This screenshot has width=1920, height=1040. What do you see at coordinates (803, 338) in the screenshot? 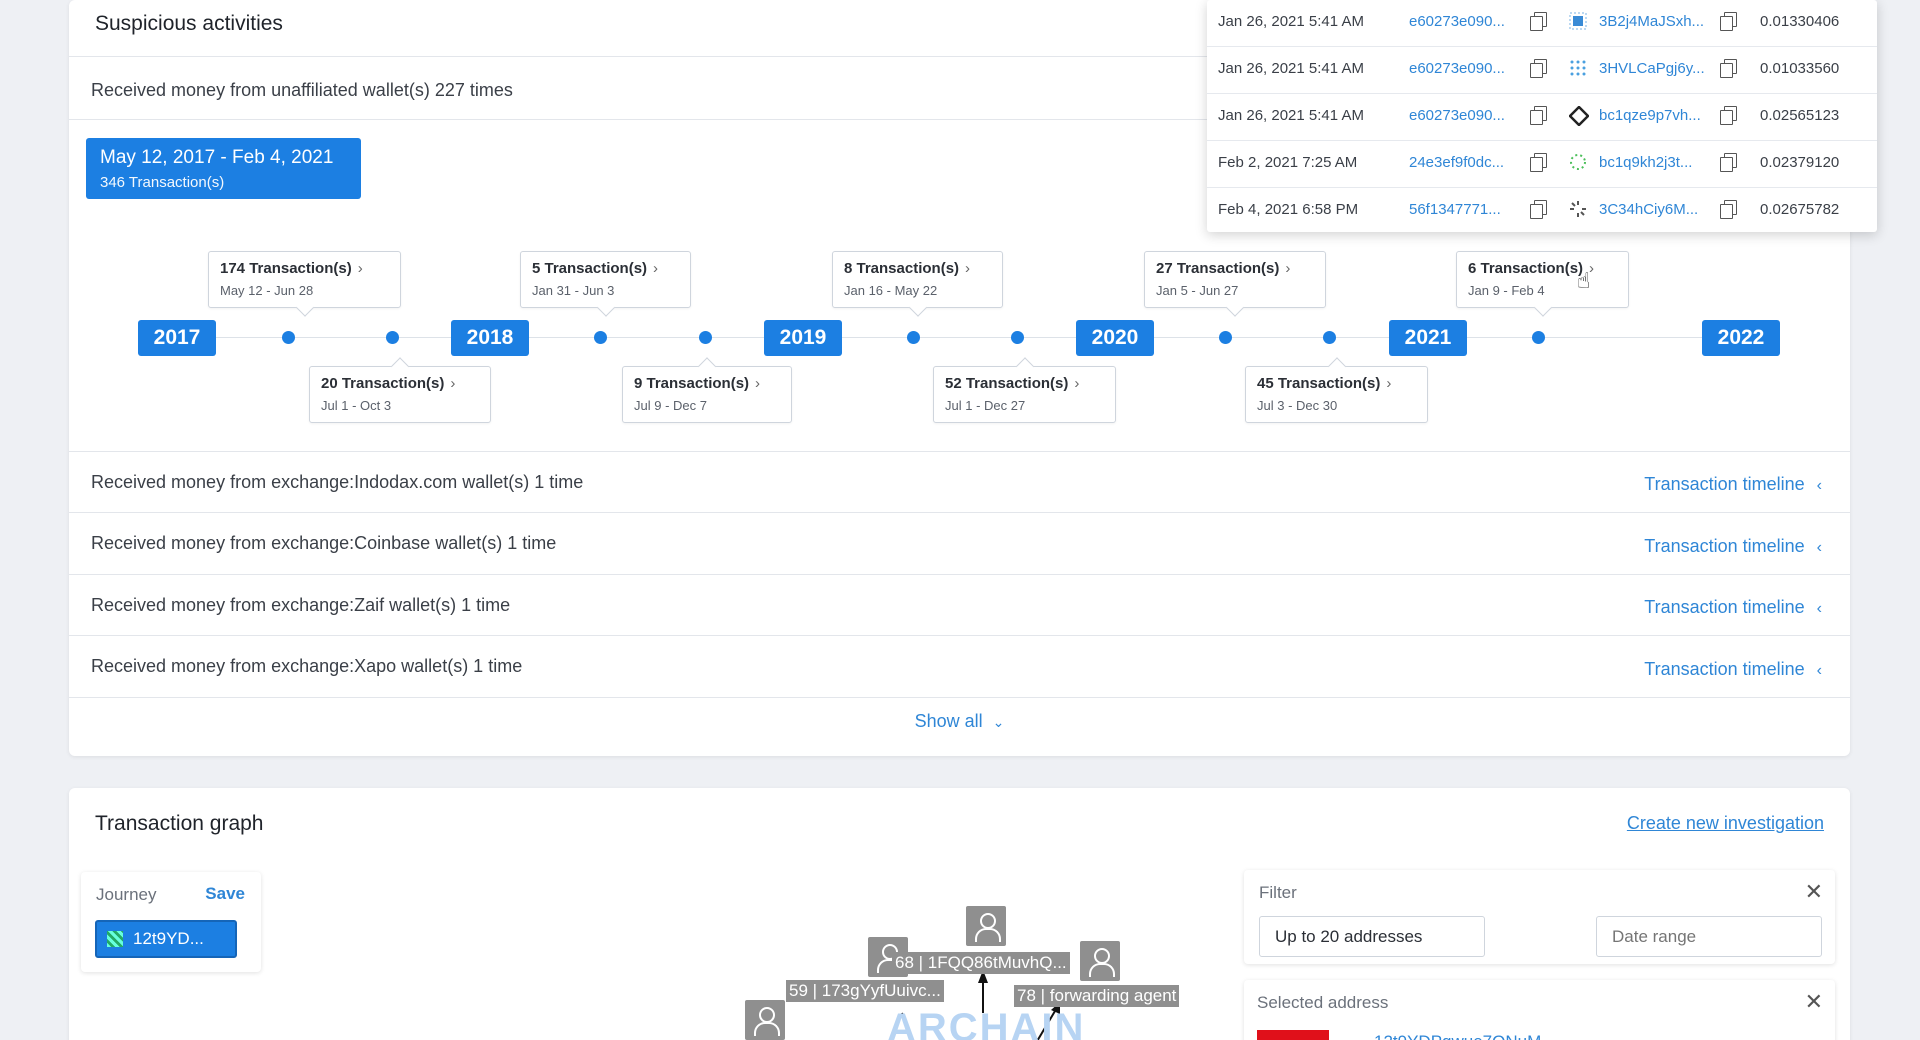
I see `year-marker-2019: 2019` at bounding box center [803, 338].